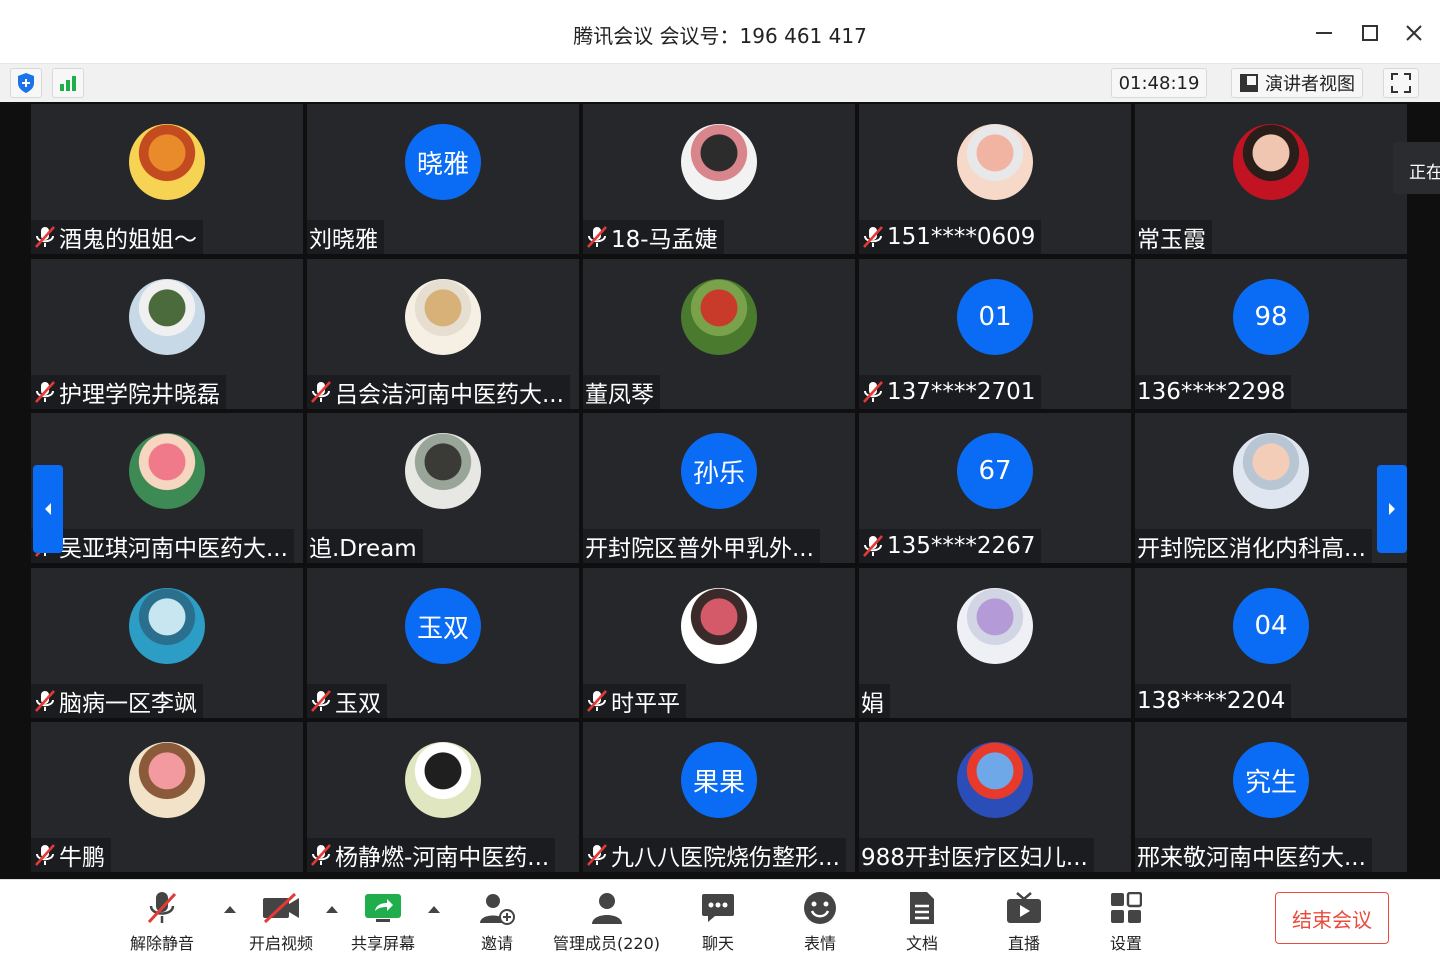 The width and height of the screenshot is (1440, 960). Describe the element at coordinates (819, 943) in the screenshot. I see `reactions-label: 表情` at that location.